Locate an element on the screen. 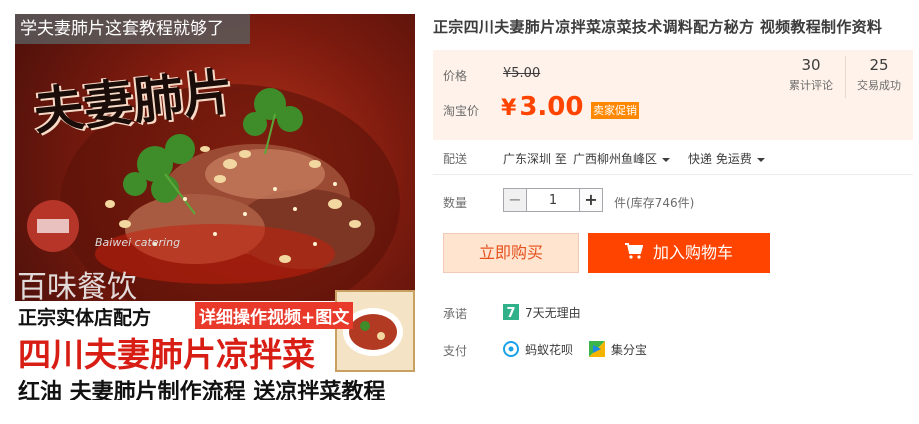  huabei-icon is located at coordinates (511, 350).